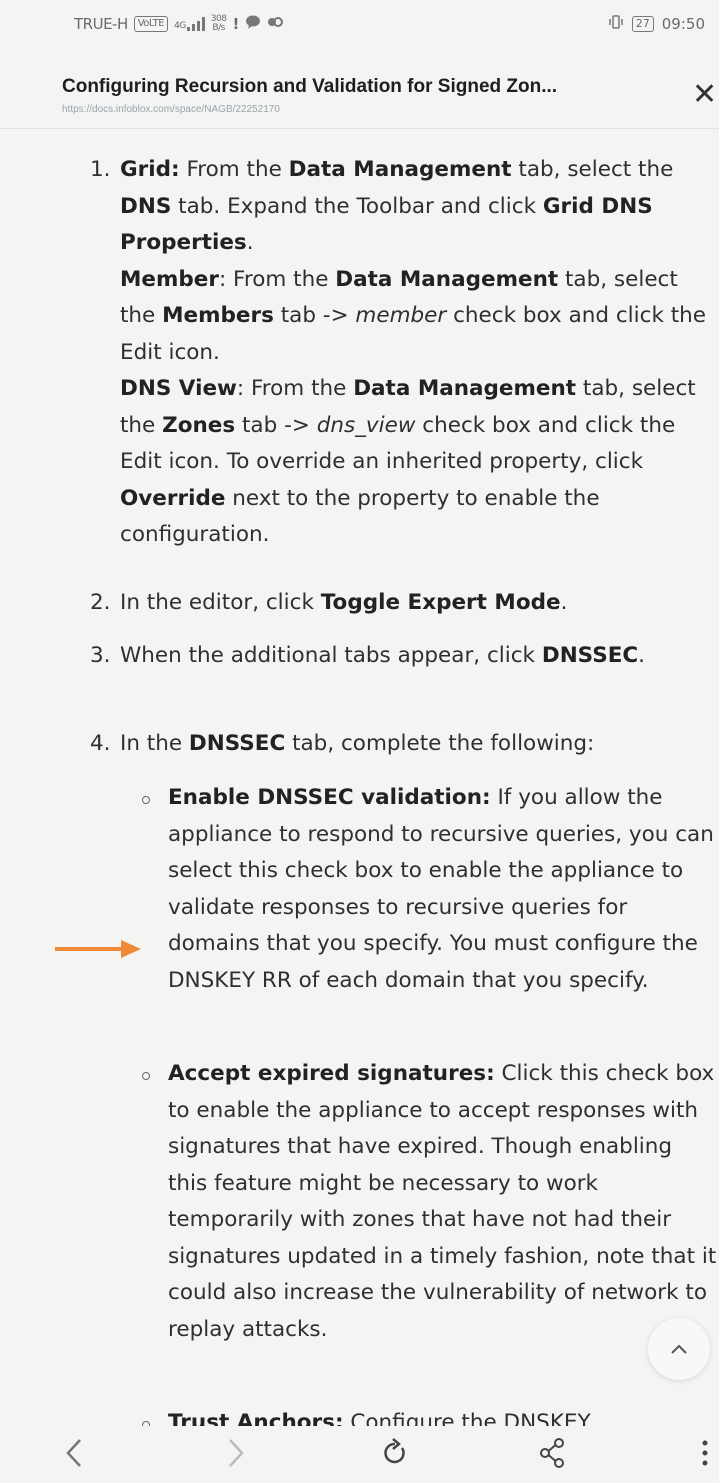 This screenshot has height=1483, width=719. What do you see at coordinates (154, 743) in the screenshot?
I see `body-text: In the` at bounding box center [154, 743].